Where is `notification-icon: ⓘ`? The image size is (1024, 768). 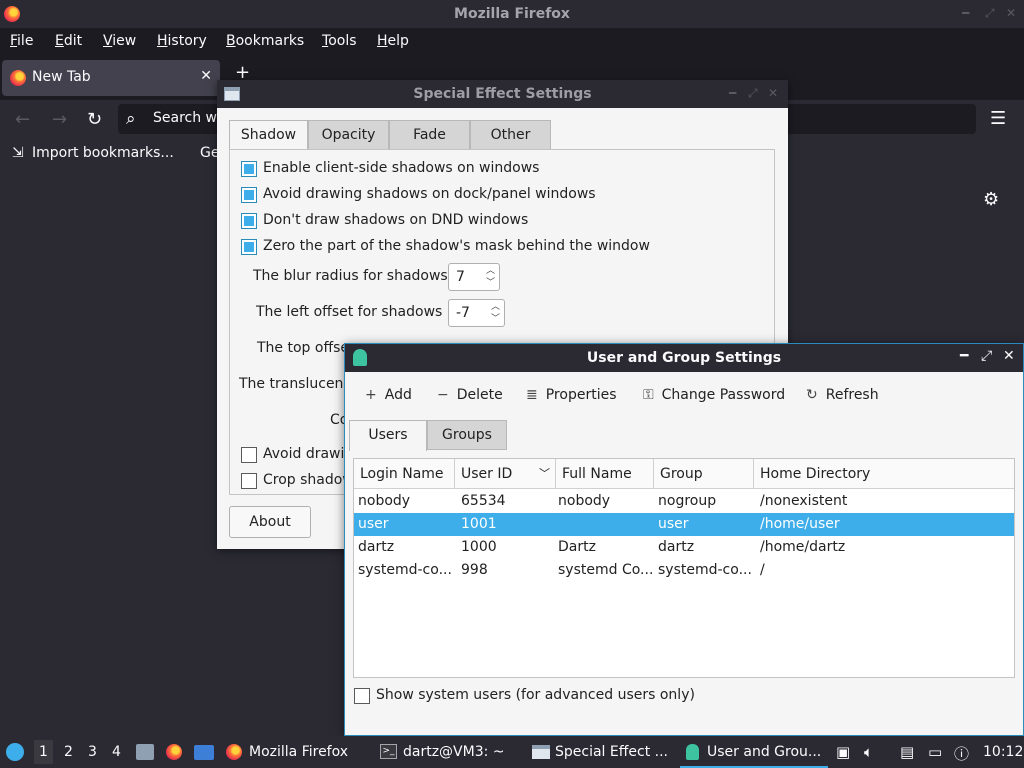 notification-icon: ⓘ is located at coordinates (961, 753).